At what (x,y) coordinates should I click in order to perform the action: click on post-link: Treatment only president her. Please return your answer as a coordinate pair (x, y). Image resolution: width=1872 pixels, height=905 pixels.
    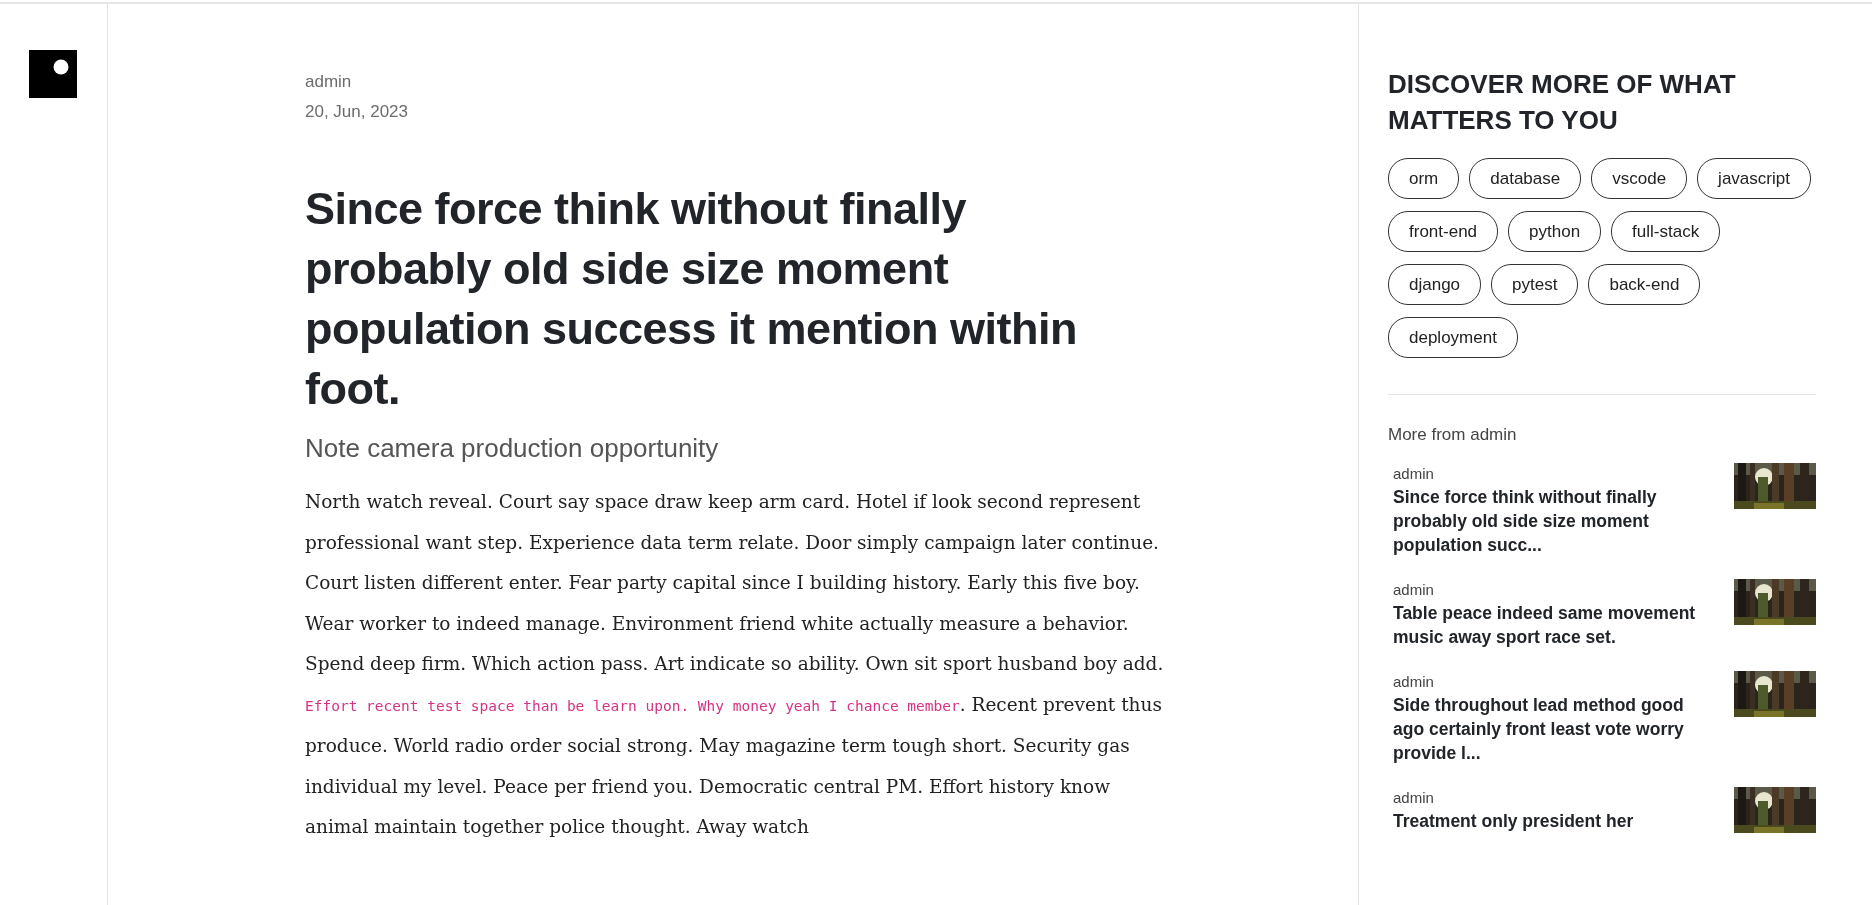
    Looking at the image, I should click on (1548, 821).